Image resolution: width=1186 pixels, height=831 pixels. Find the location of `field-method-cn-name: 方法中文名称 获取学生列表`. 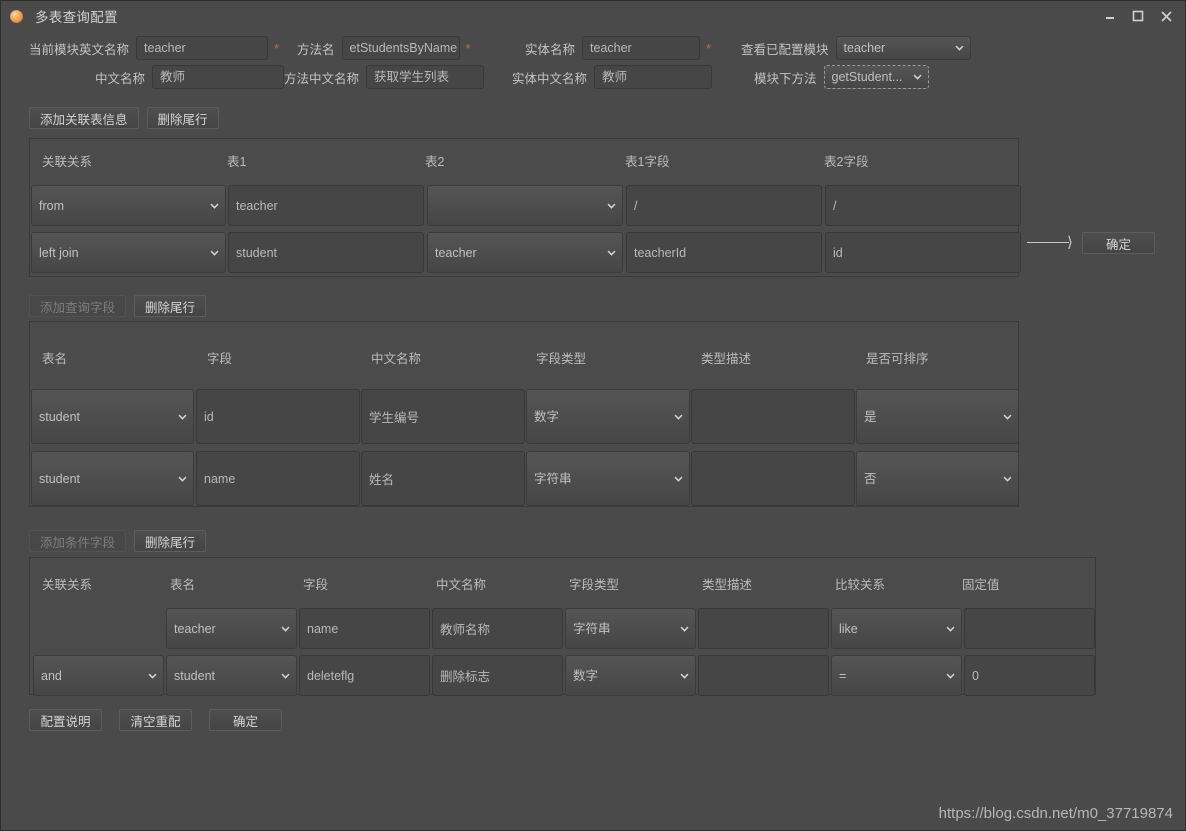

field-method-cn-name: 方法中文名称 获取学生列表 is located at coordinates (384, 77).